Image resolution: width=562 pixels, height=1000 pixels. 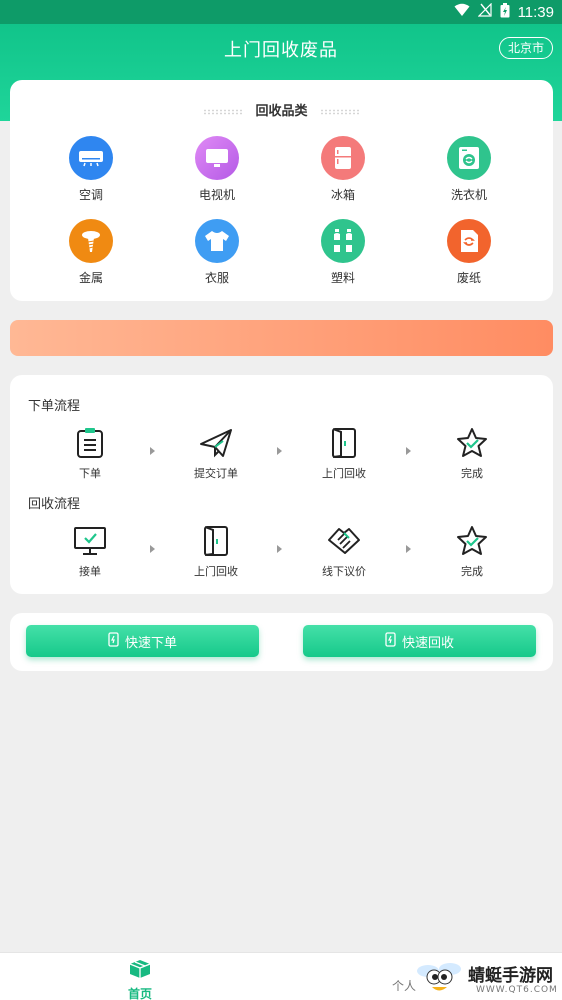 I want to click on page-title: 上门回收废品, so click(x=281, y=50).